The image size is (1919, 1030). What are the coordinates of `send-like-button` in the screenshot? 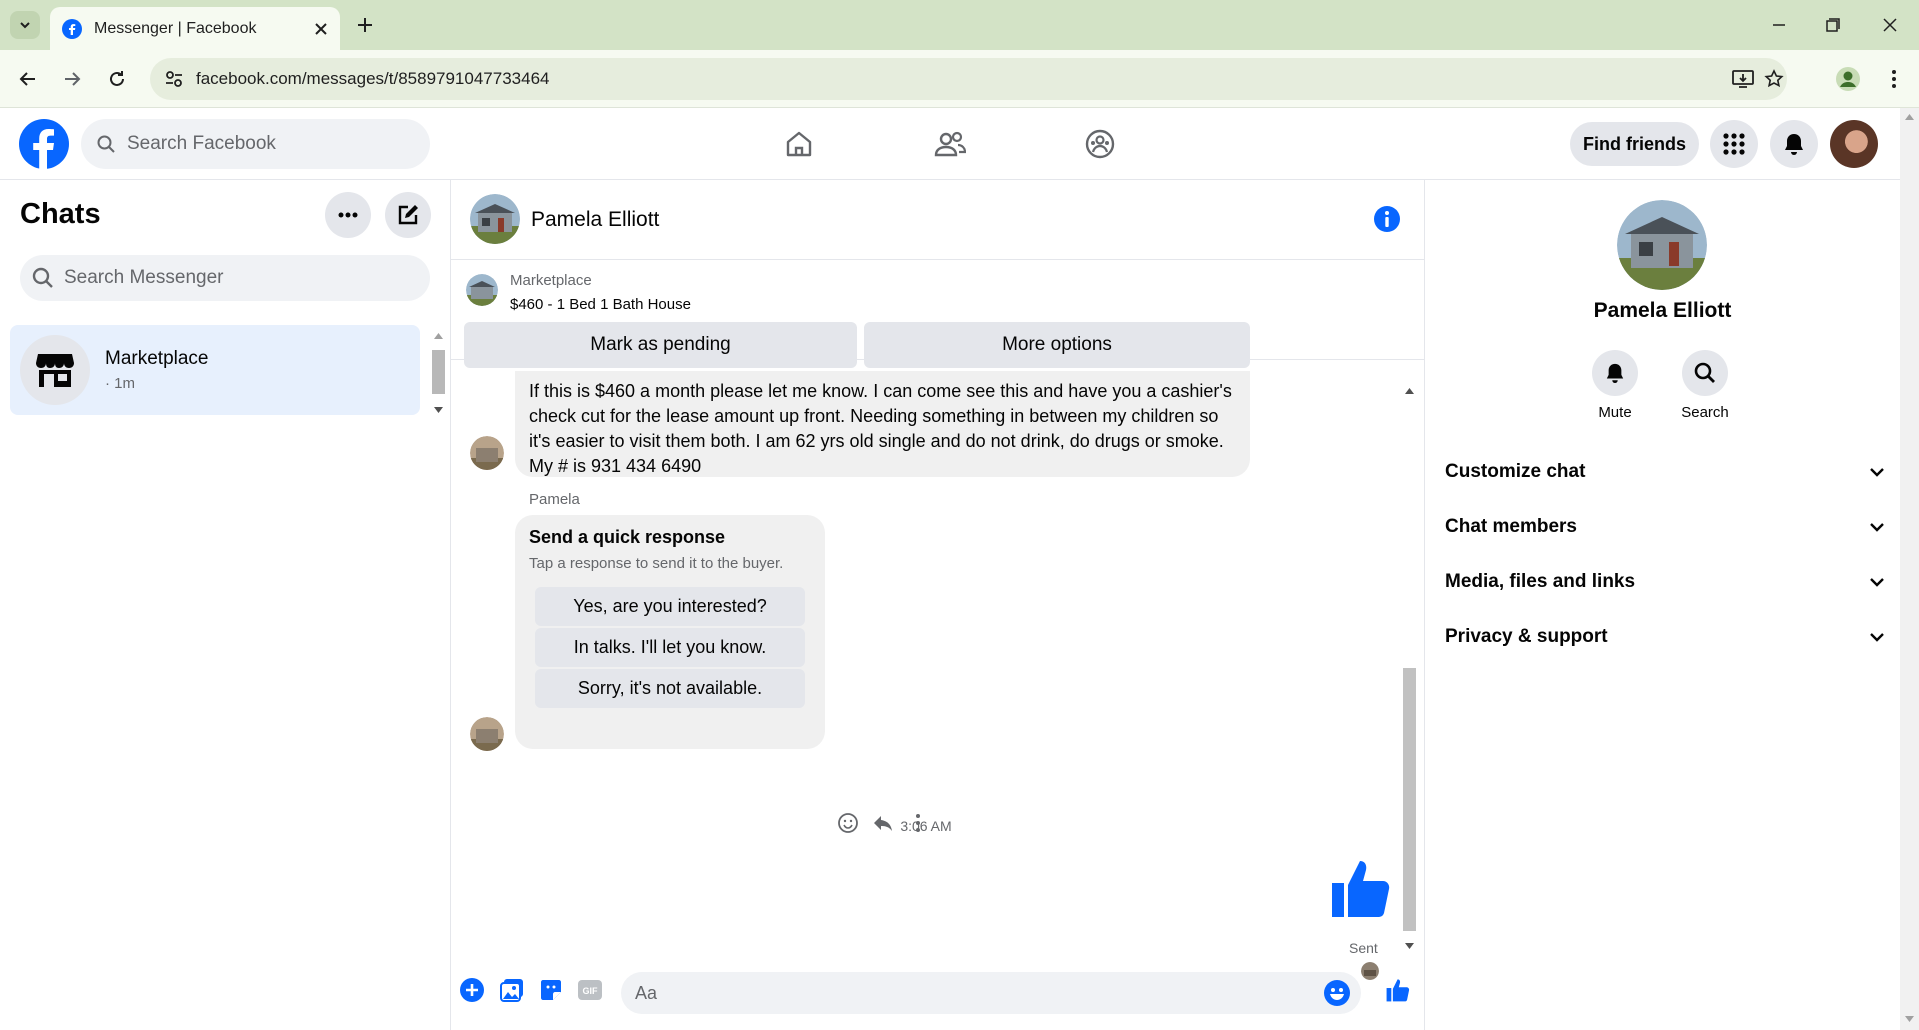 It's located at (1398, 990).